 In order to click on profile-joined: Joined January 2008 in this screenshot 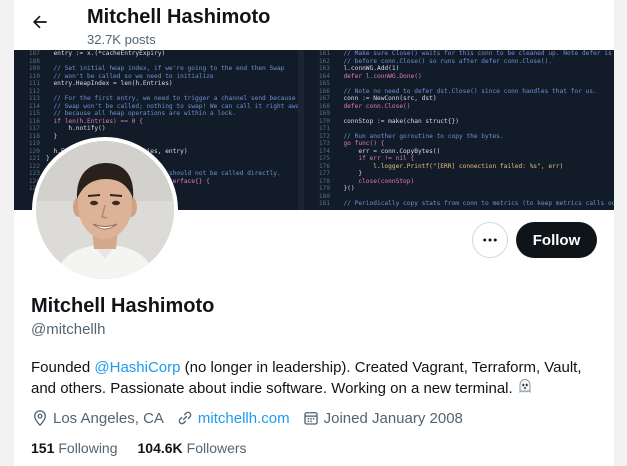, I will do `click(382, 418)`.